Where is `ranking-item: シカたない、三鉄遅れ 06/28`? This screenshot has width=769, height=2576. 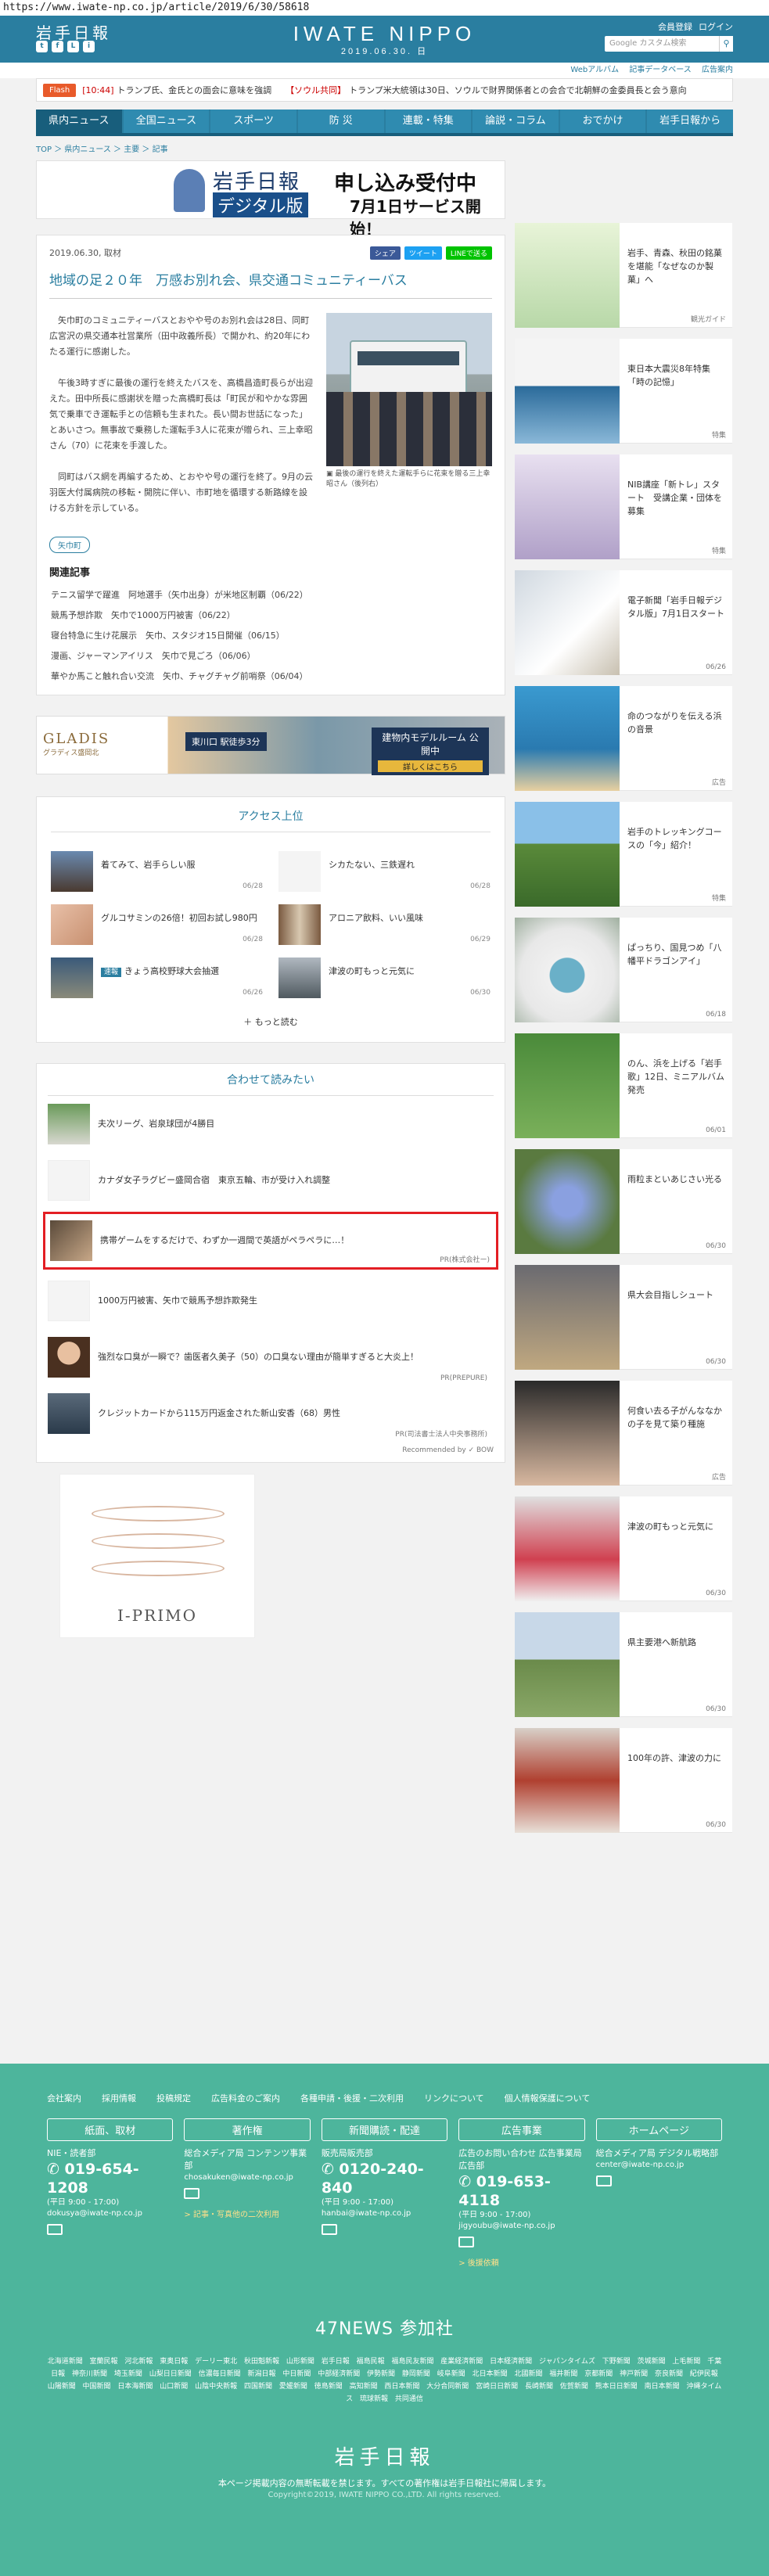
ranking-item: シカたない、三鉄遅れ 06/28 is located at coordinates (384, 871).